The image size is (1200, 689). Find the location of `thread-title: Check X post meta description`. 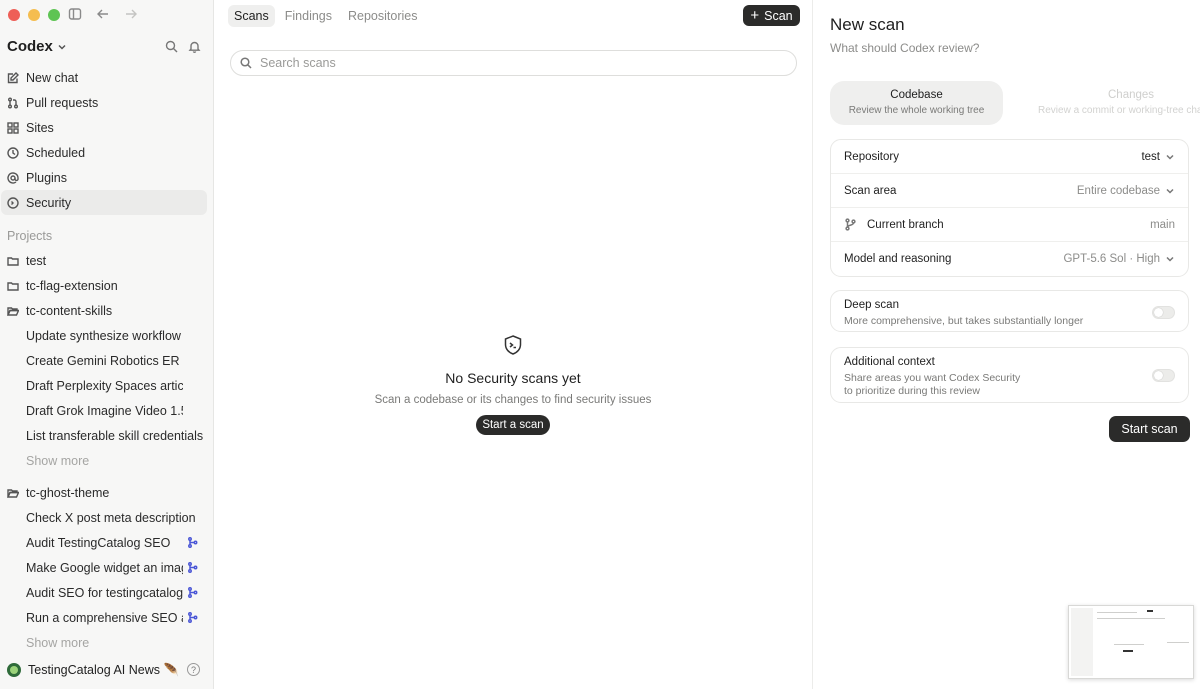

thread-title: Check X post meta description is located at coordinates (111, 517).